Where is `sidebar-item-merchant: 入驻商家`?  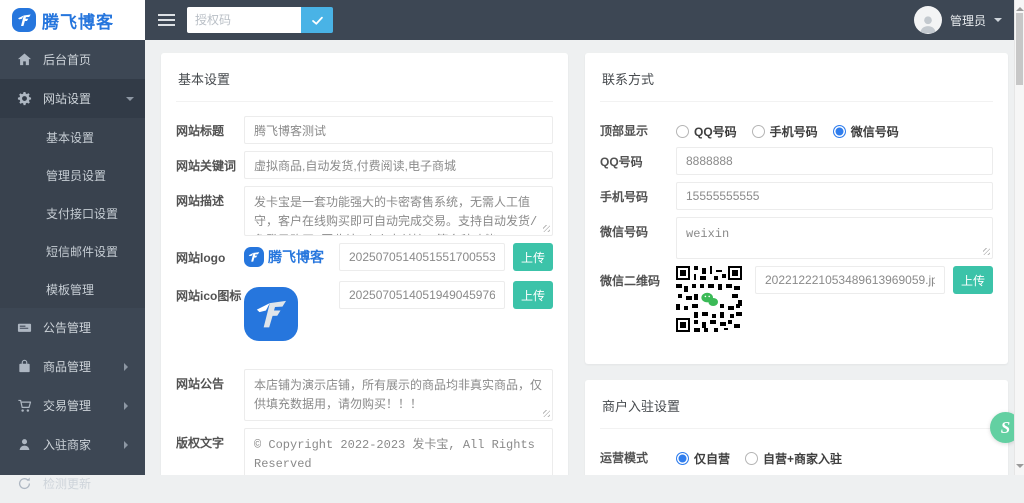 sidebar-item-merchant: 入驻商家 is located at coordinates (72, 444).